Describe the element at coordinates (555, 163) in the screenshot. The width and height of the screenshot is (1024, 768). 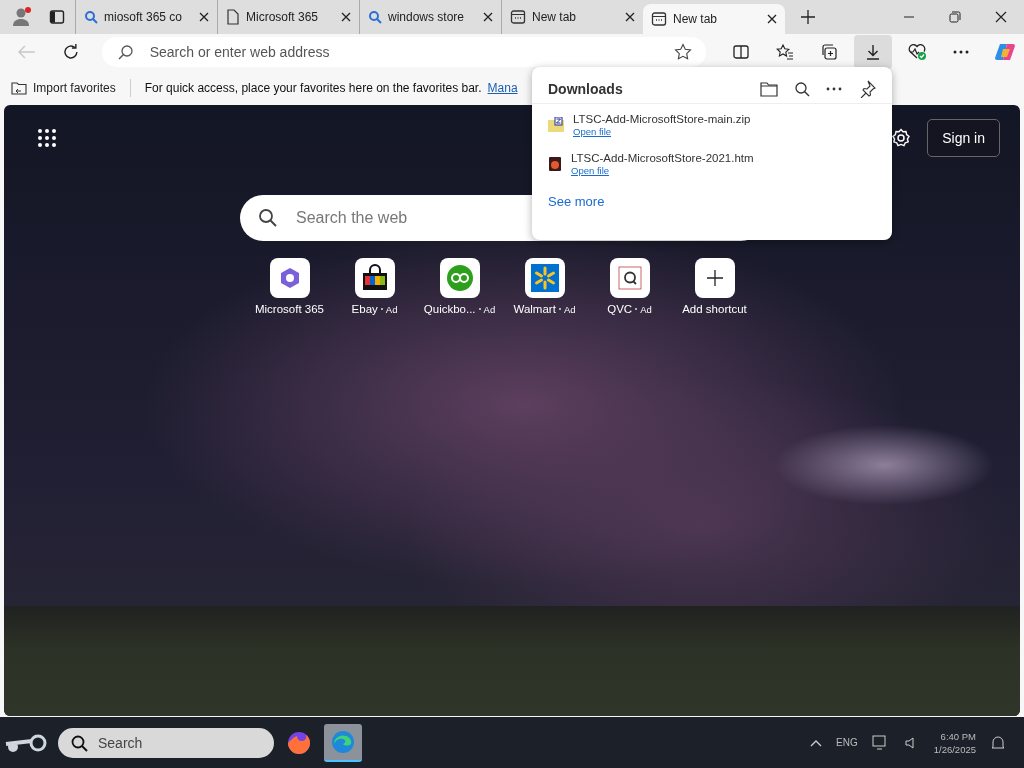
I see `html-file-icon` at that location.